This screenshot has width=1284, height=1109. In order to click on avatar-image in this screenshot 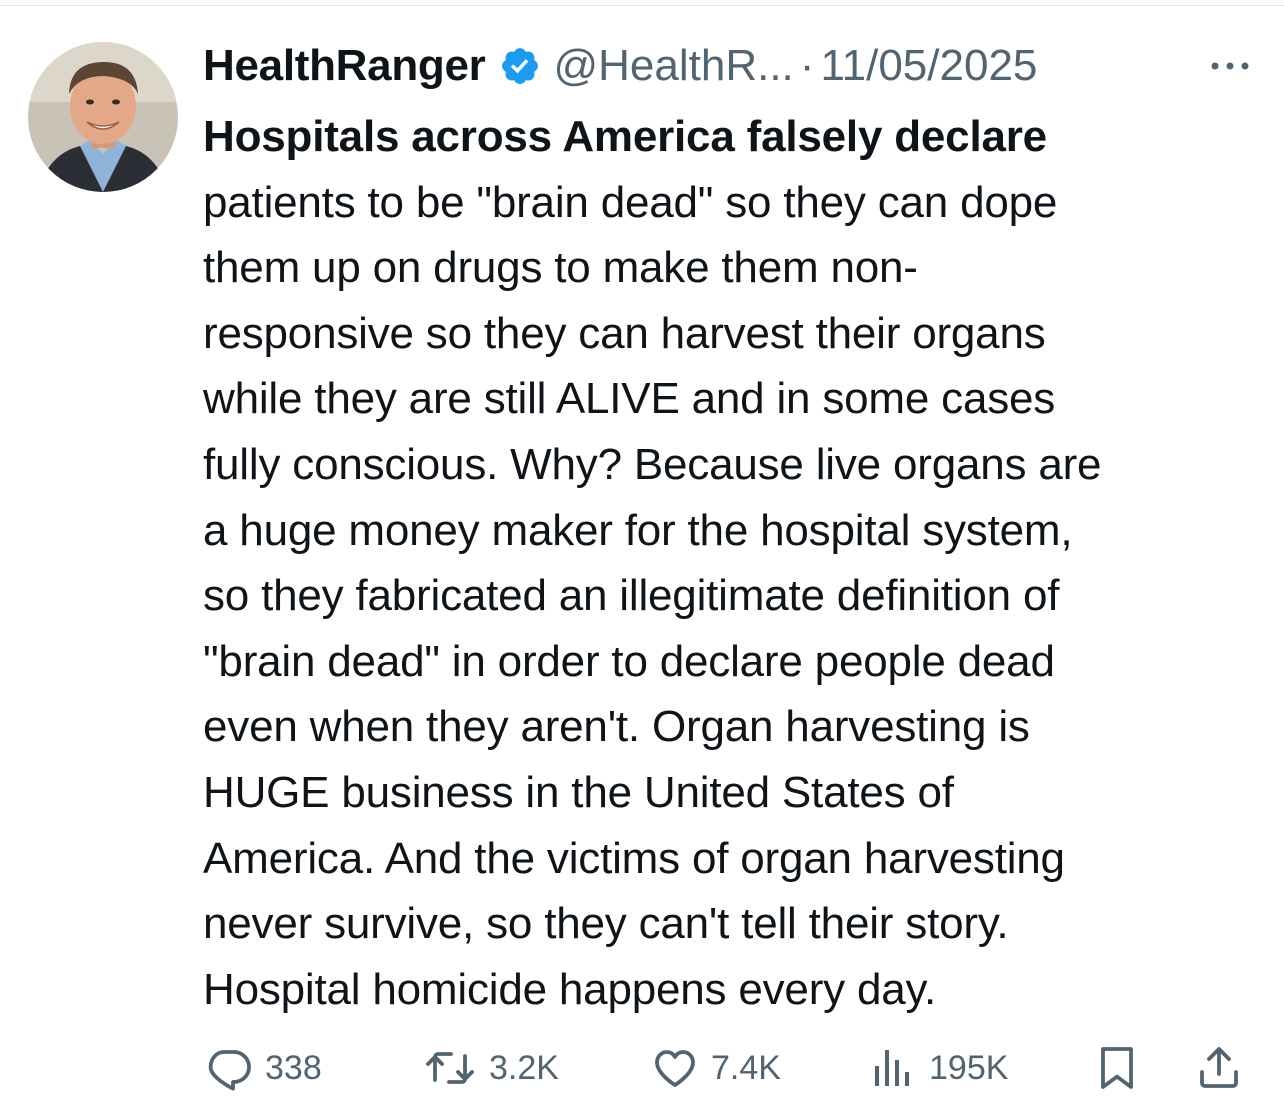, I will do `click(103, 117)`.